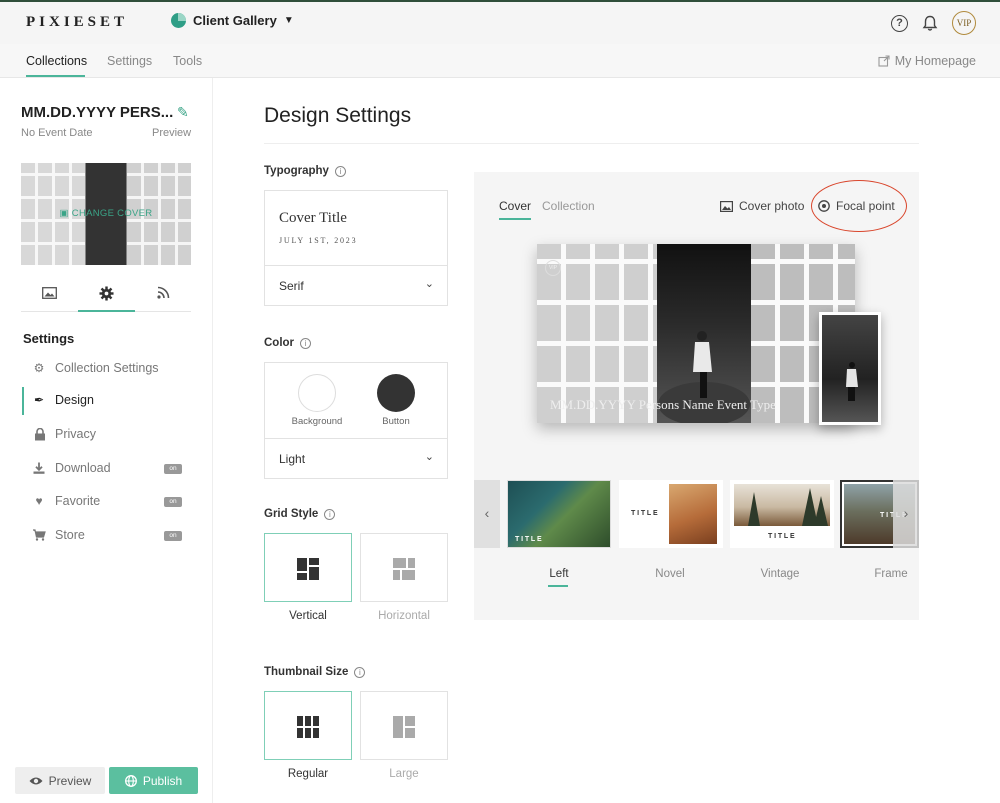 This screenshot has height=803, width=1000. Describe the element at coordinates (559, 514) in the screenshot. I see `layout-left-card: TITLE` at that location.